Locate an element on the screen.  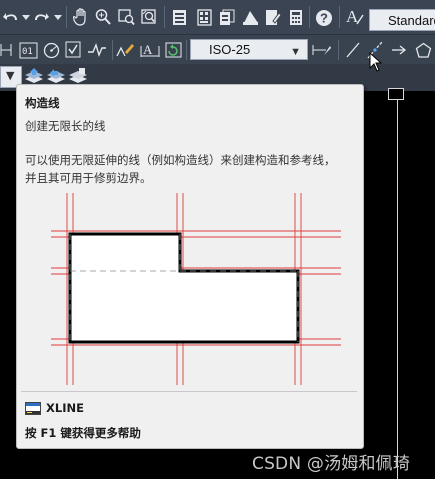
tooltip-divider is located at coordinates (189, 391).